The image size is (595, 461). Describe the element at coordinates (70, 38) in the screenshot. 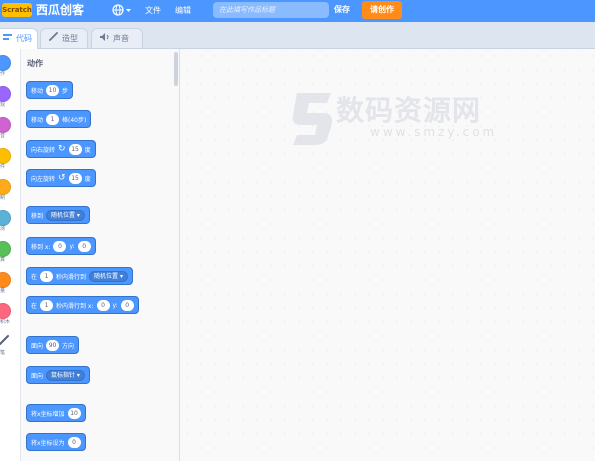

I see `tab-costumes-label: 造型` at that location.